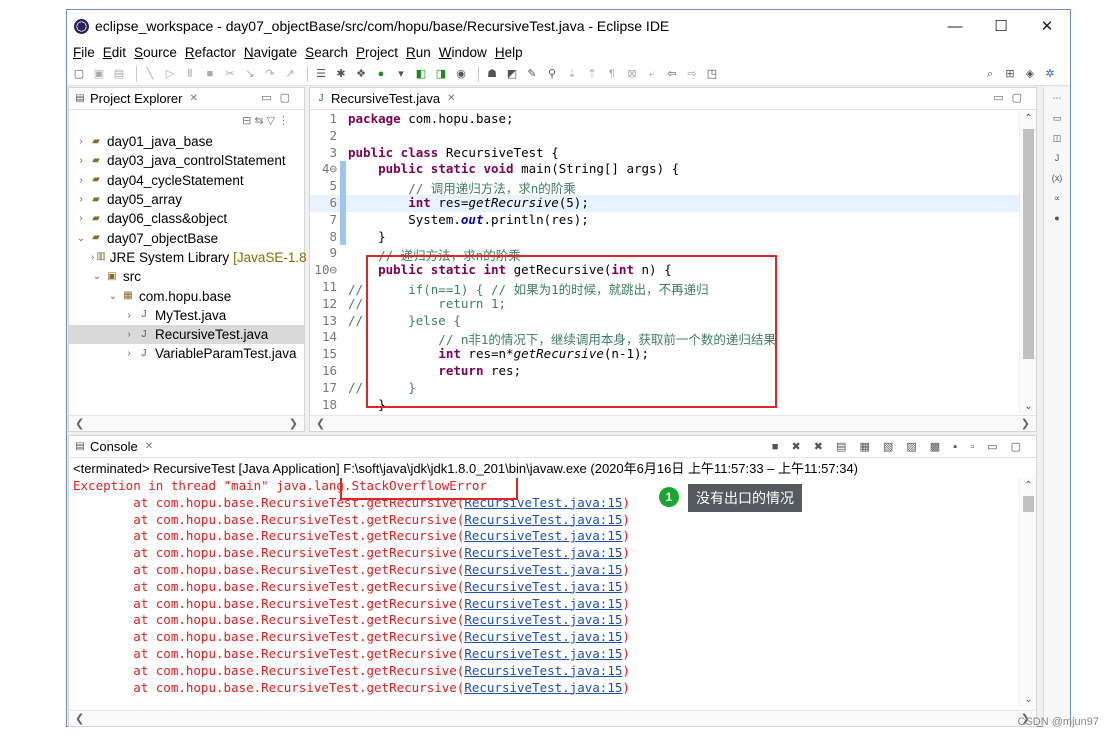 The height and width of the screenshot is (736, 1113). What do you see at coordinates (632, 74) in the screenshot?
I see `show-whitespace-icon: ⊠` at bounding box center [632, 74].